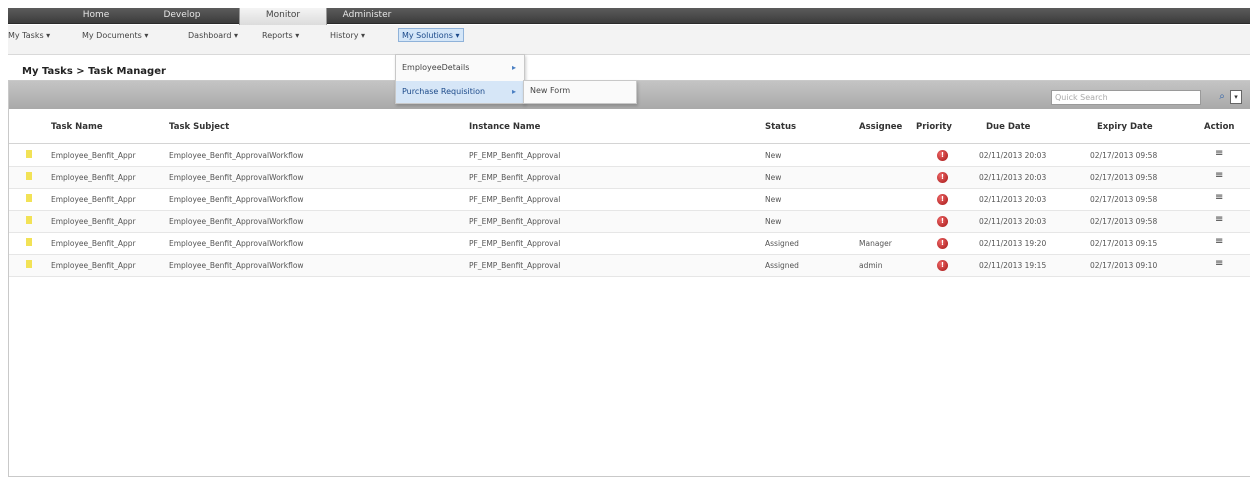 Image resolution: width=1250 pixels, height=477 pixels. Describe the element at coordinates (94, 71) in the screenshot. I see `breadcrumb: My Tasks > Task Manager` at that location.